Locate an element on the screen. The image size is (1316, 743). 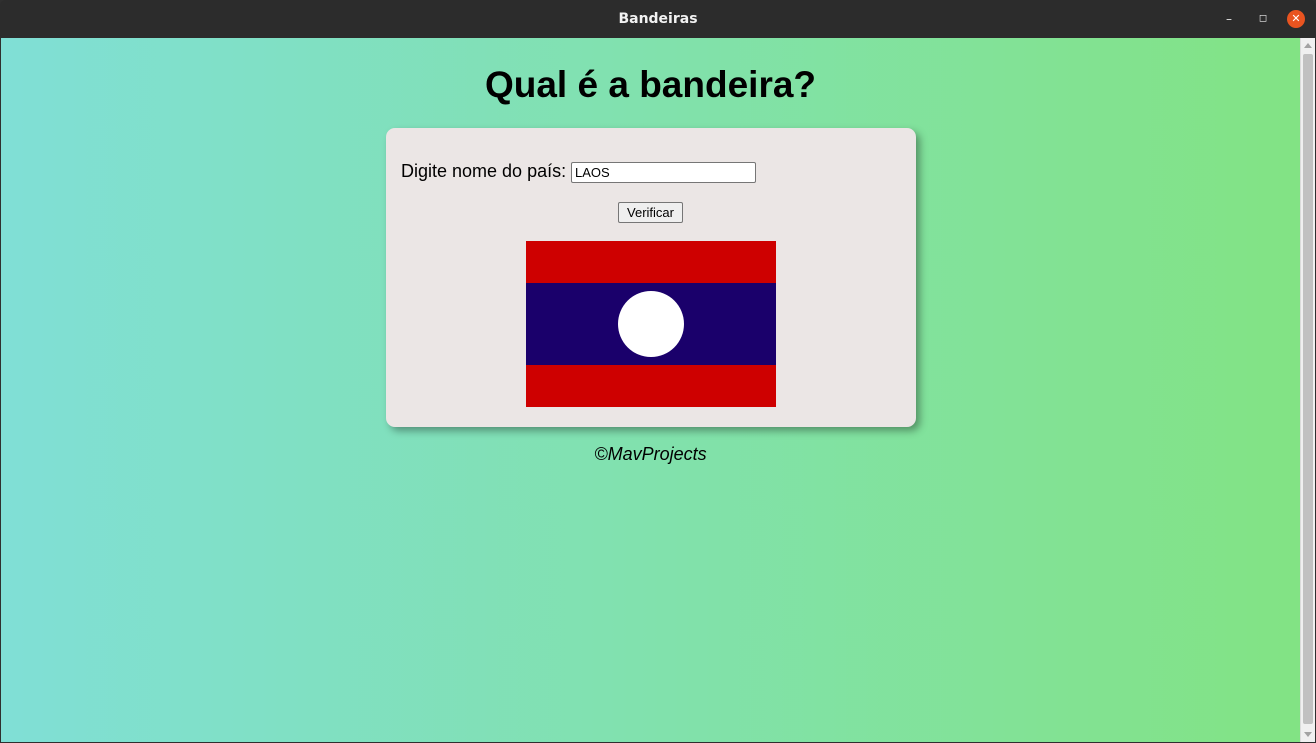
flag-circle is located at coordinates (651, 324).